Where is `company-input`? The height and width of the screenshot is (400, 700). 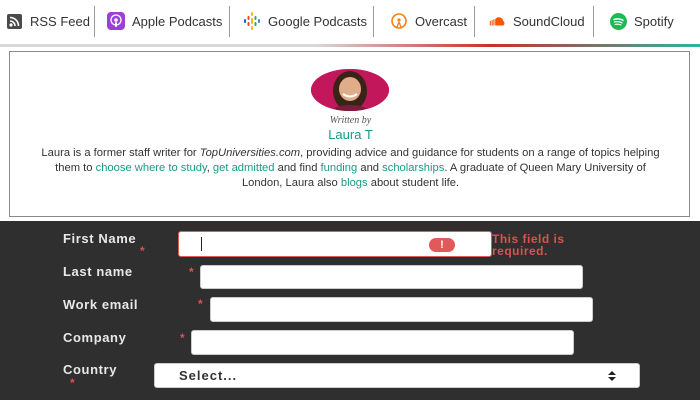 company-input is located at coordinates (382, 342).